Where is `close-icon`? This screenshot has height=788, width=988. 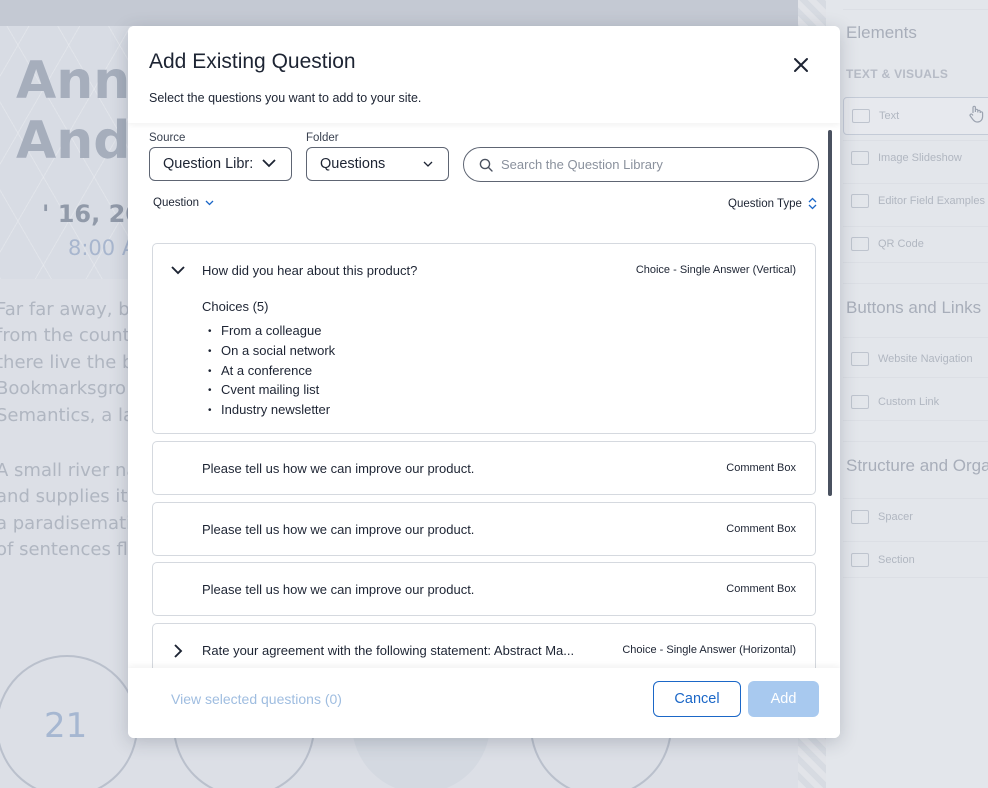 close-icon is located at coordinates (801, 65).